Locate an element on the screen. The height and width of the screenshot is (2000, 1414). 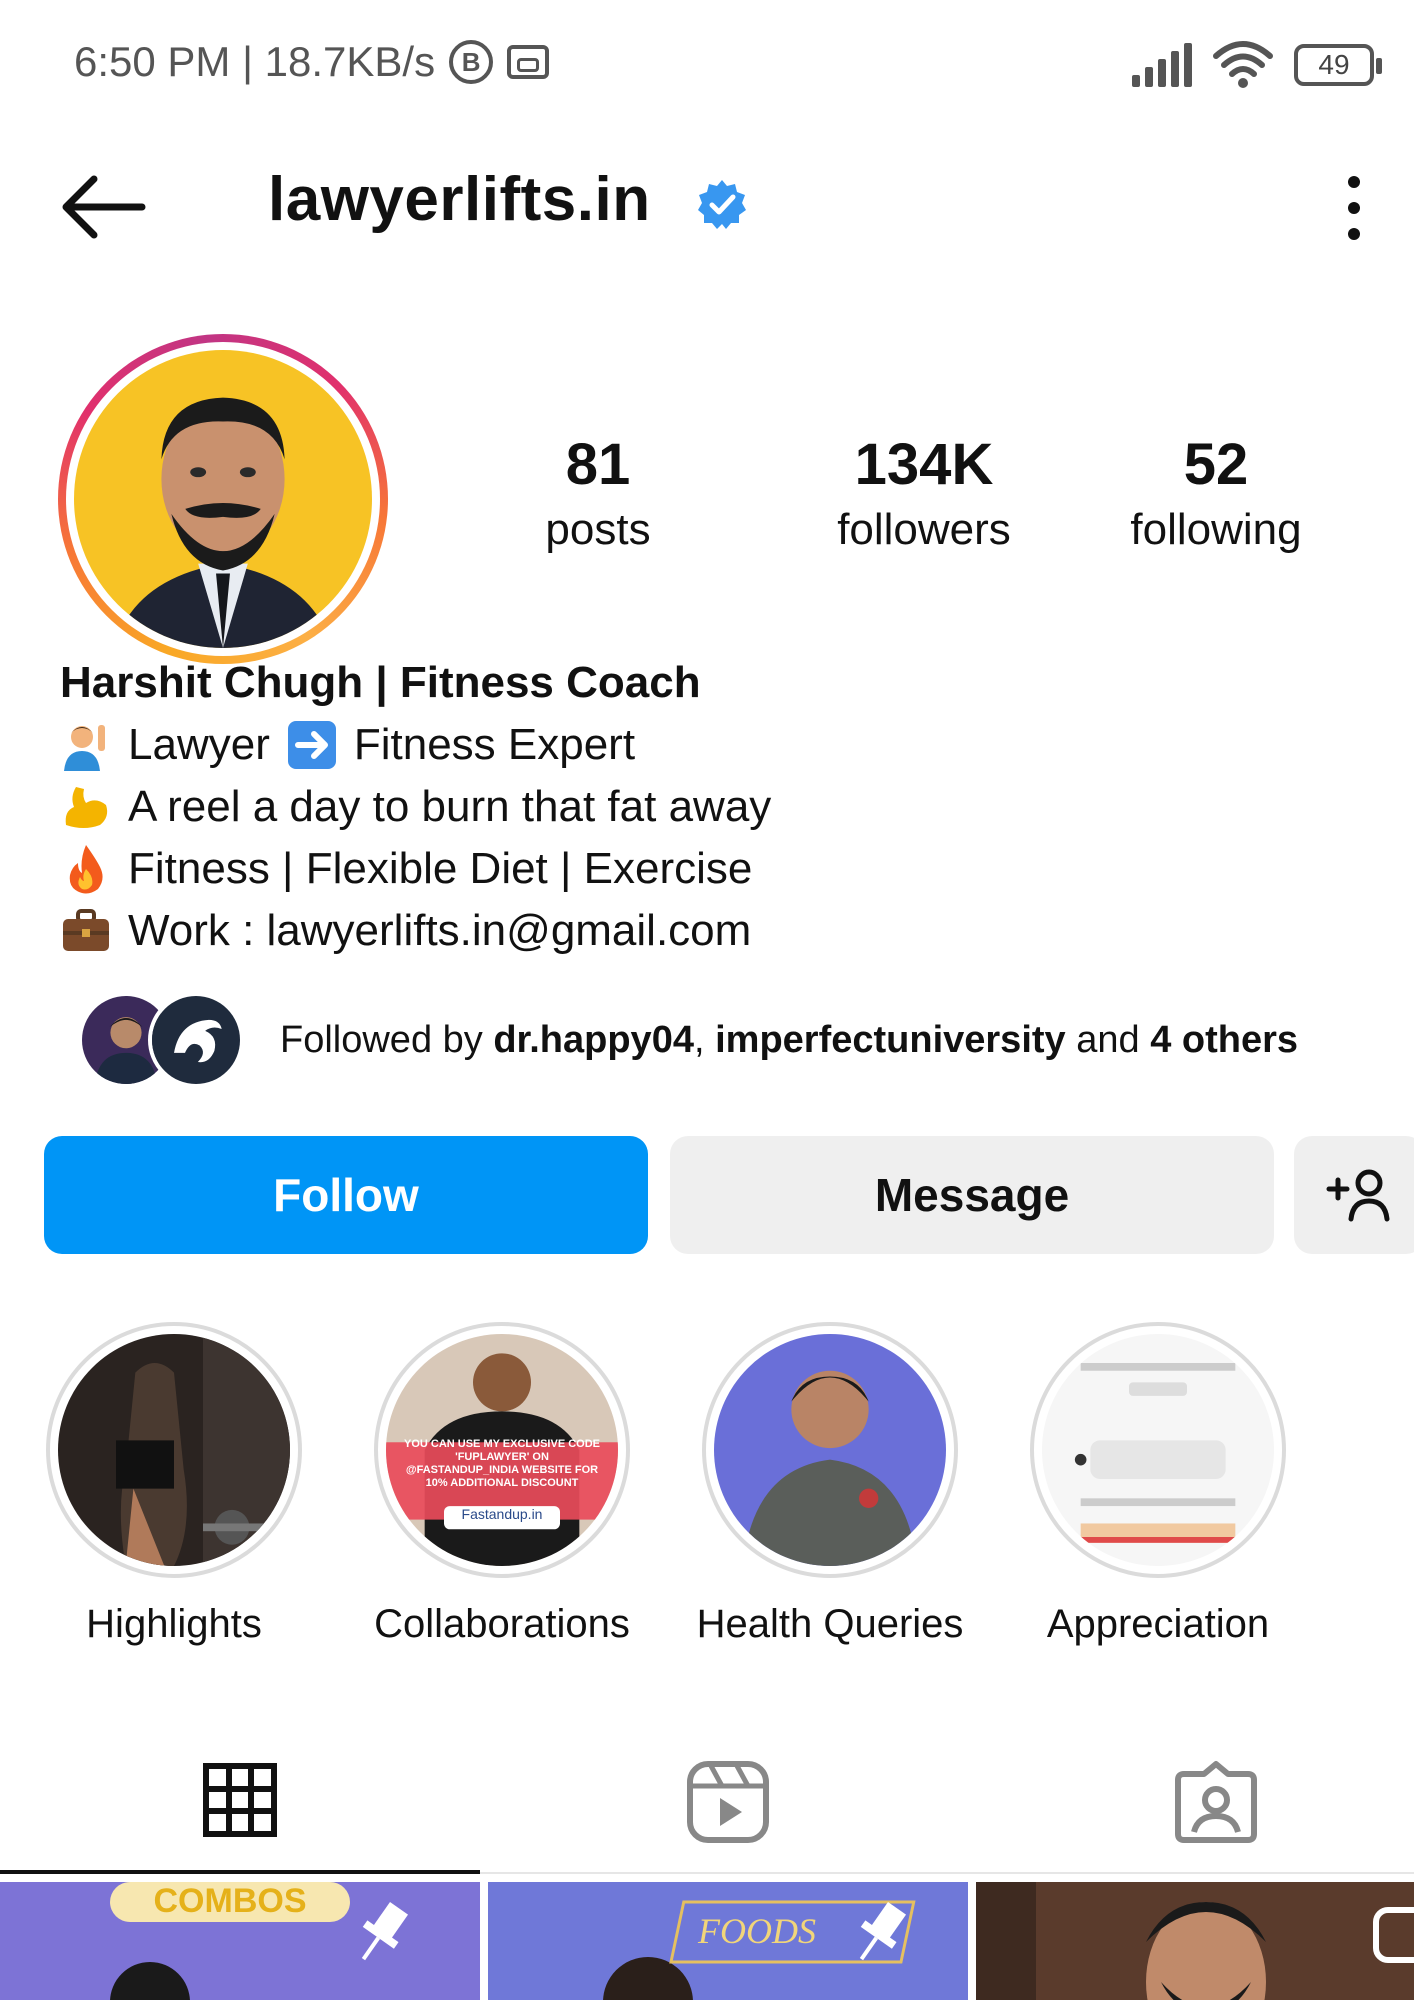
highlight-item: Health Queries is located at coordinates (830, 1484).